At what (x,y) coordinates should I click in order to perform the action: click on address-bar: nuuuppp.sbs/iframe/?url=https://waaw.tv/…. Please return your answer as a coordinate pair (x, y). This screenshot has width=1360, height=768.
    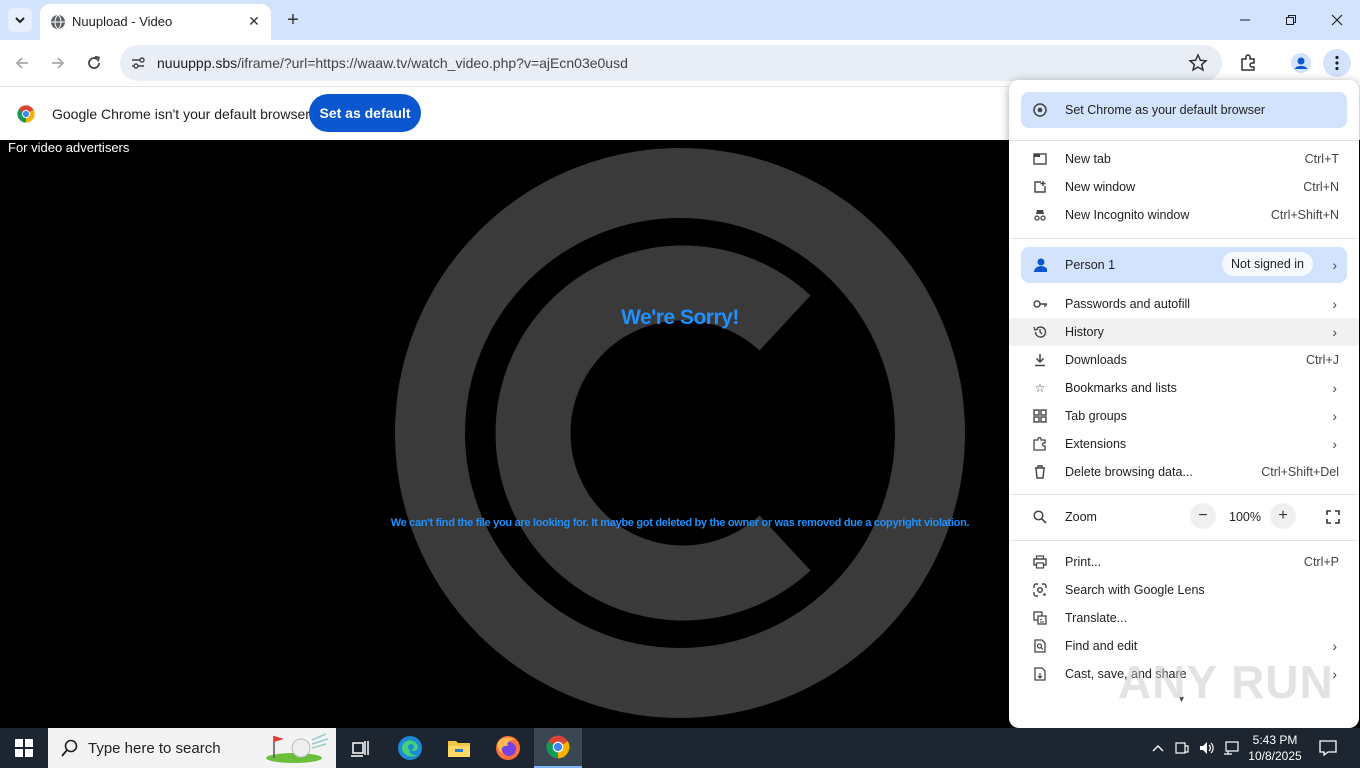
    Looking at the image, I should click on (671, 63).